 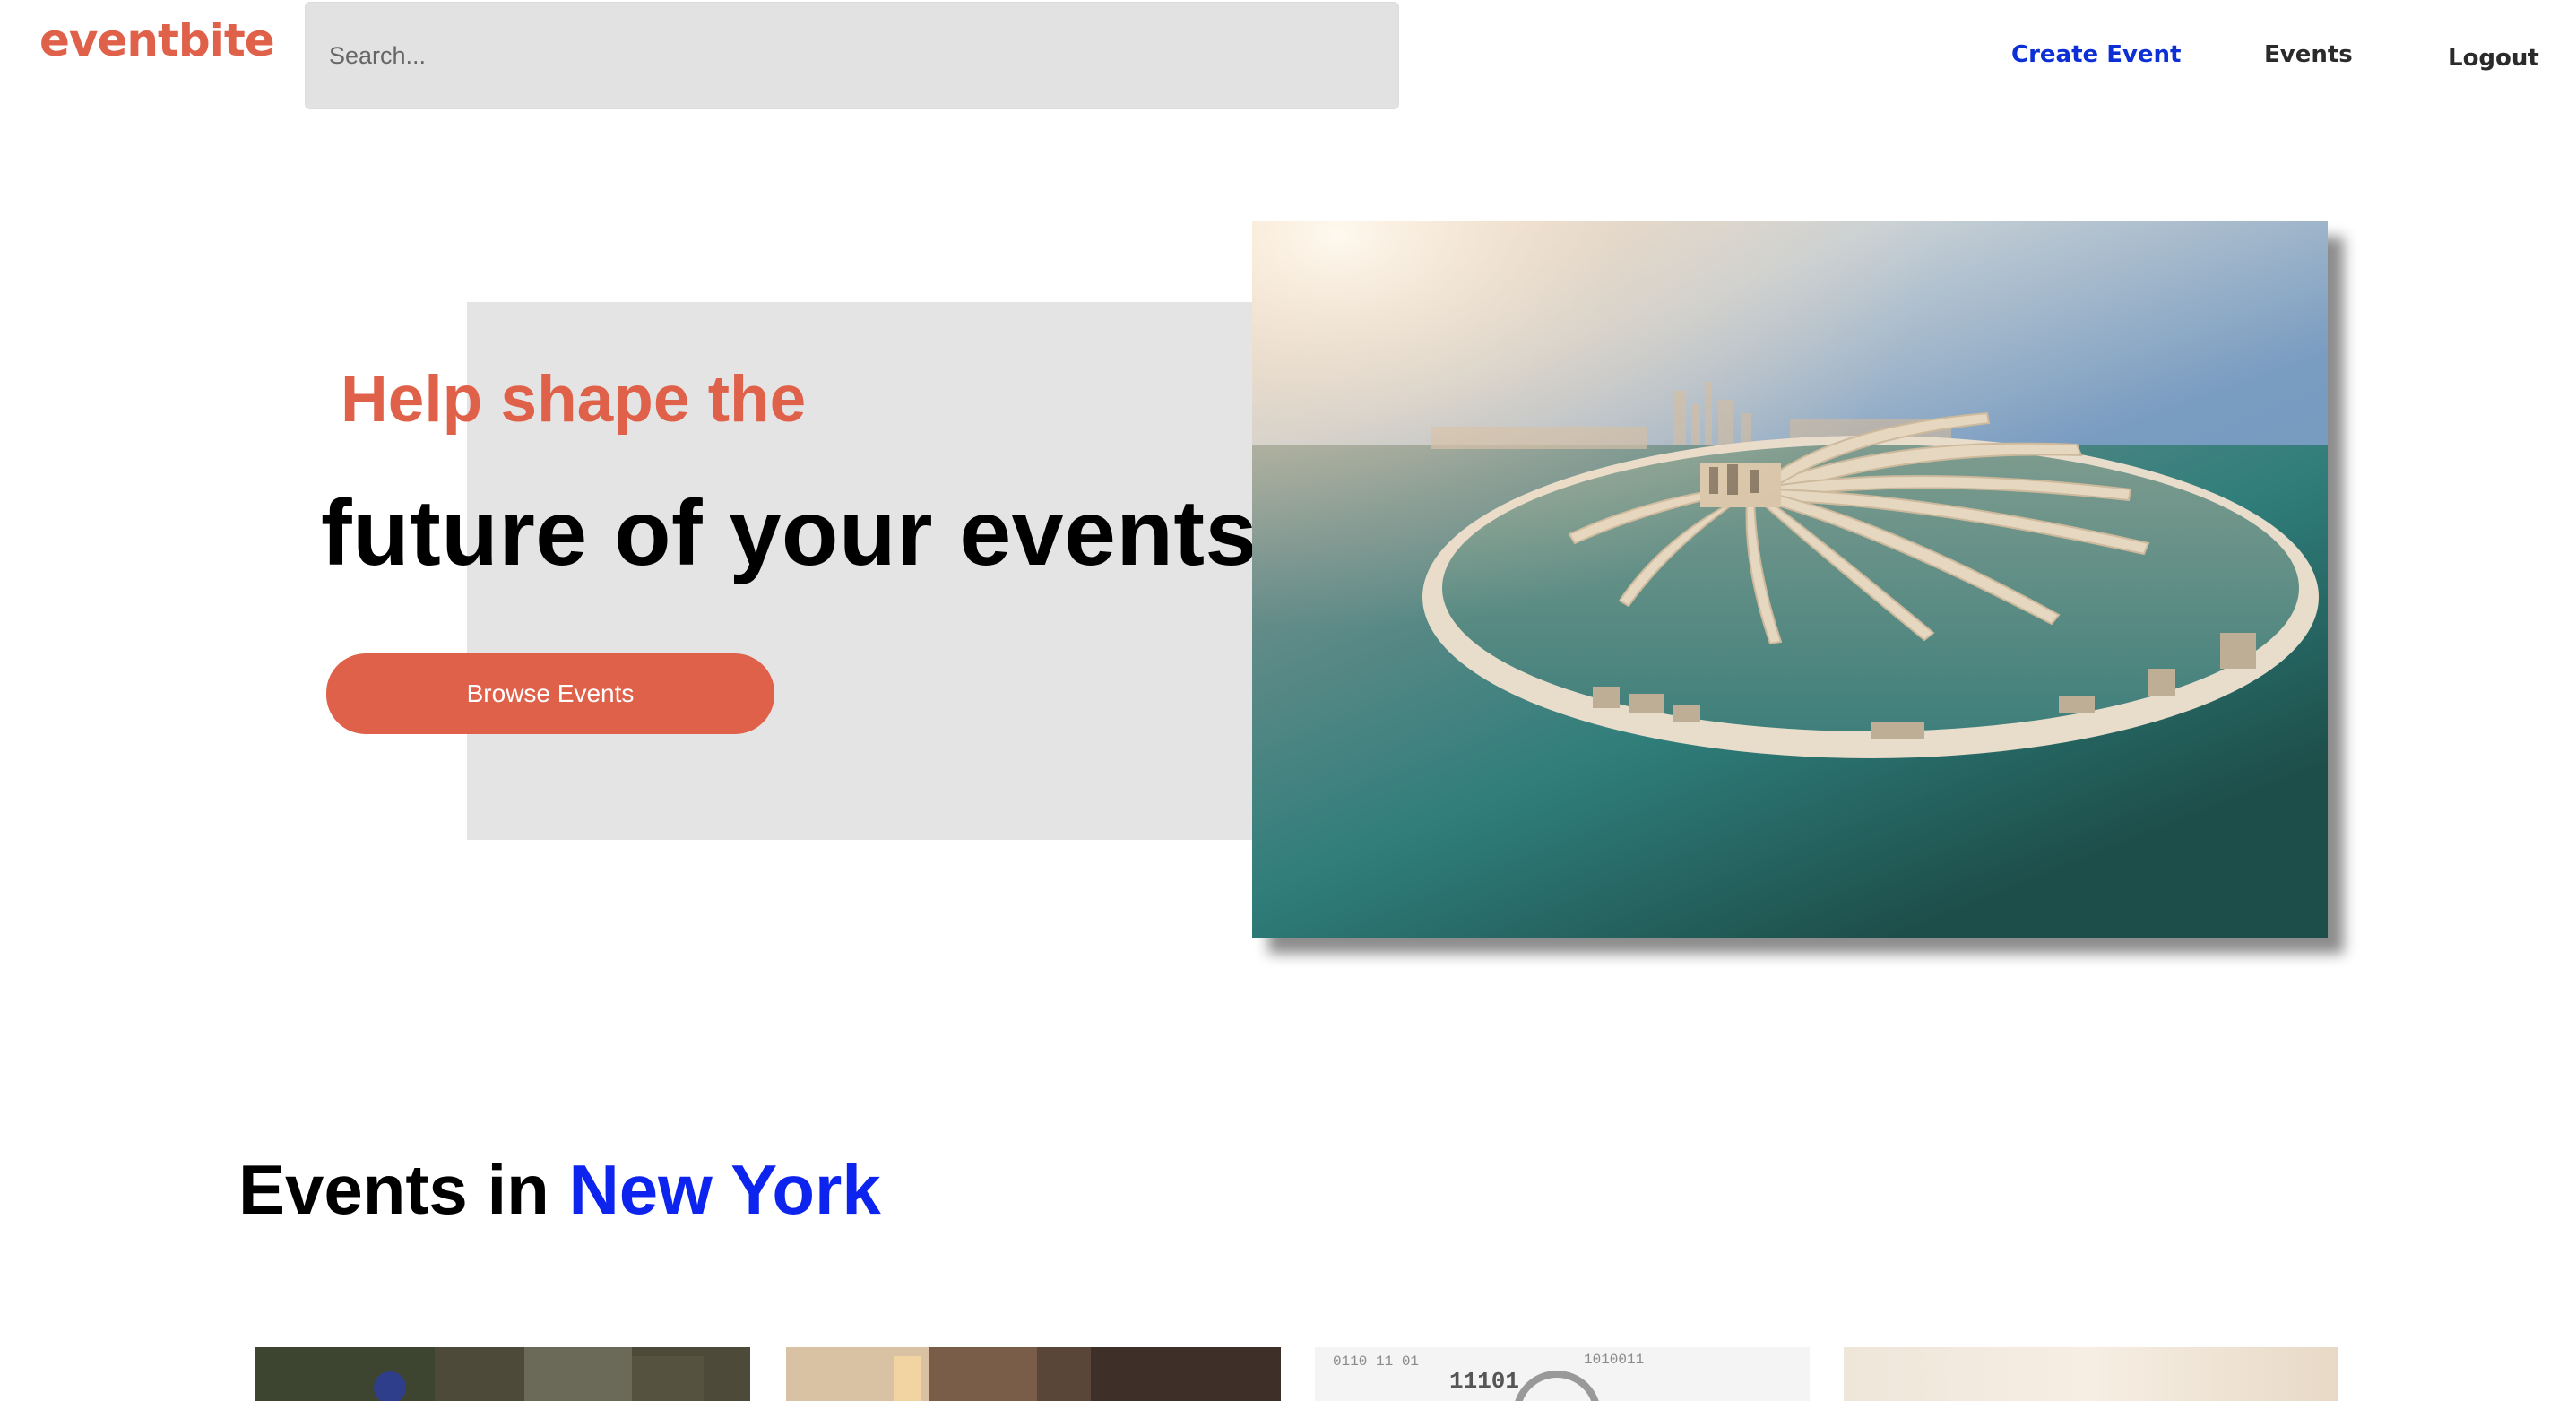 I want to click on binary-overlay-text: 11101, so click(x=1484, y=1381).